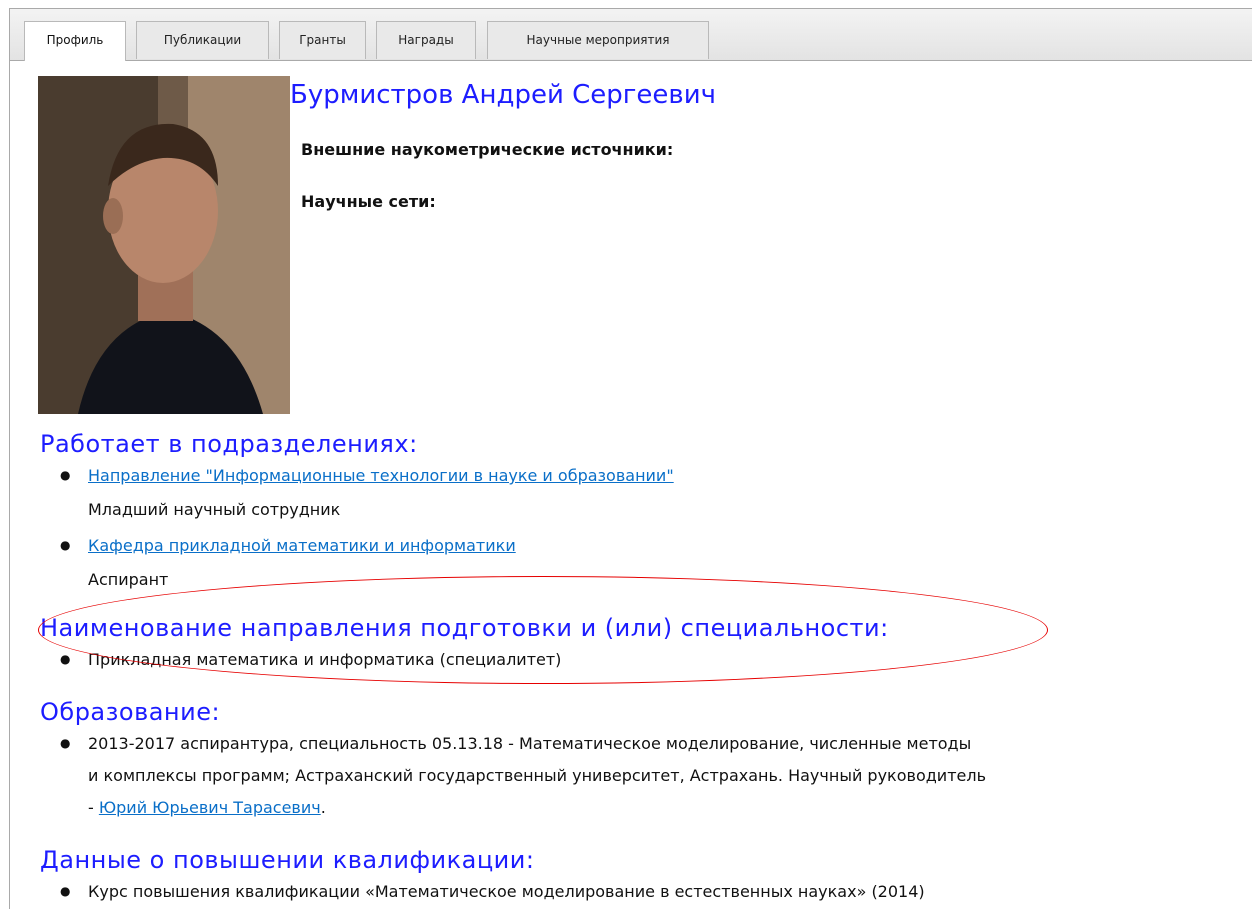 The height and width of the screenshot is (909, 1252). Describe the element at coordinates (323, 807) in the screenshot. I see `education-line-3-suffix: .` at that location.